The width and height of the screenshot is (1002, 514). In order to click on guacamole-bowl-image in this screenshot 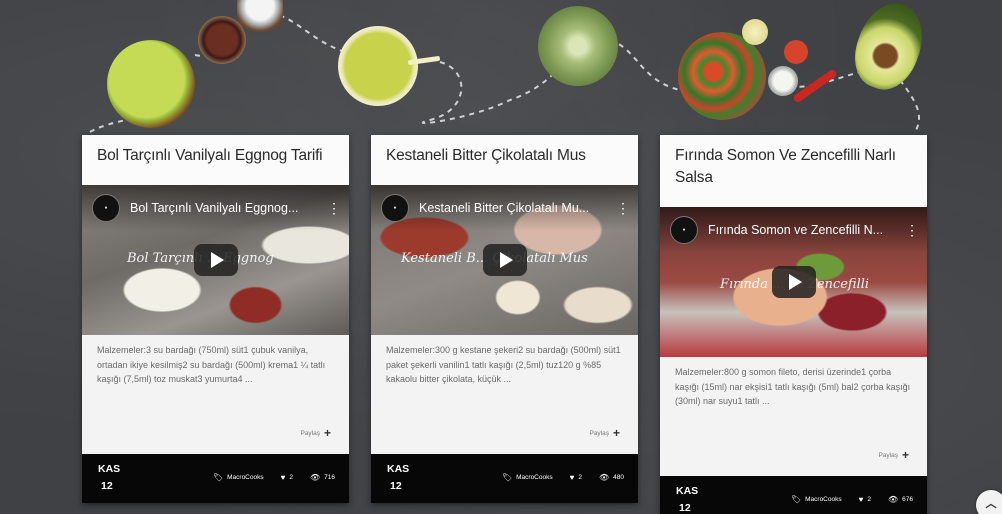, I will do `click(151, 84)`.